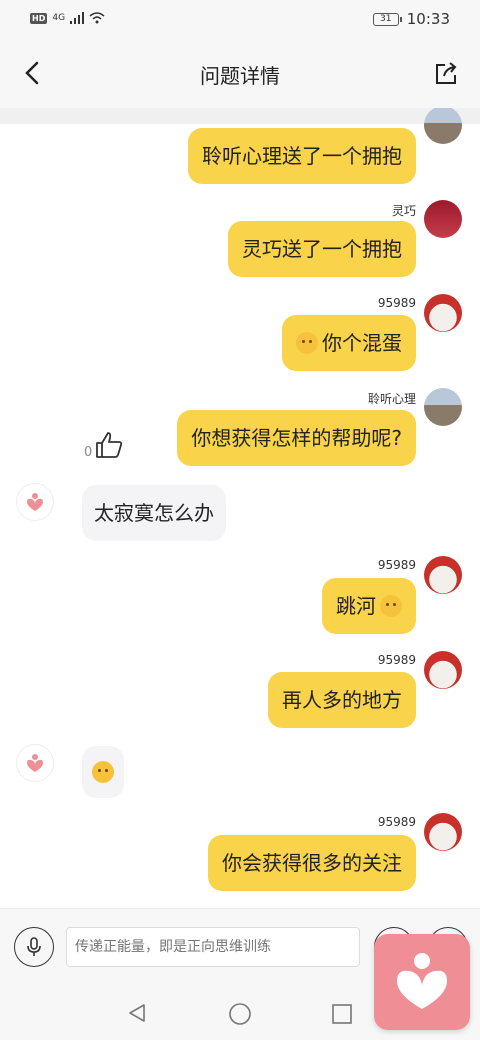  I want to click on message-text: 聆听心理送了一个拥抱, so click(302, 156).